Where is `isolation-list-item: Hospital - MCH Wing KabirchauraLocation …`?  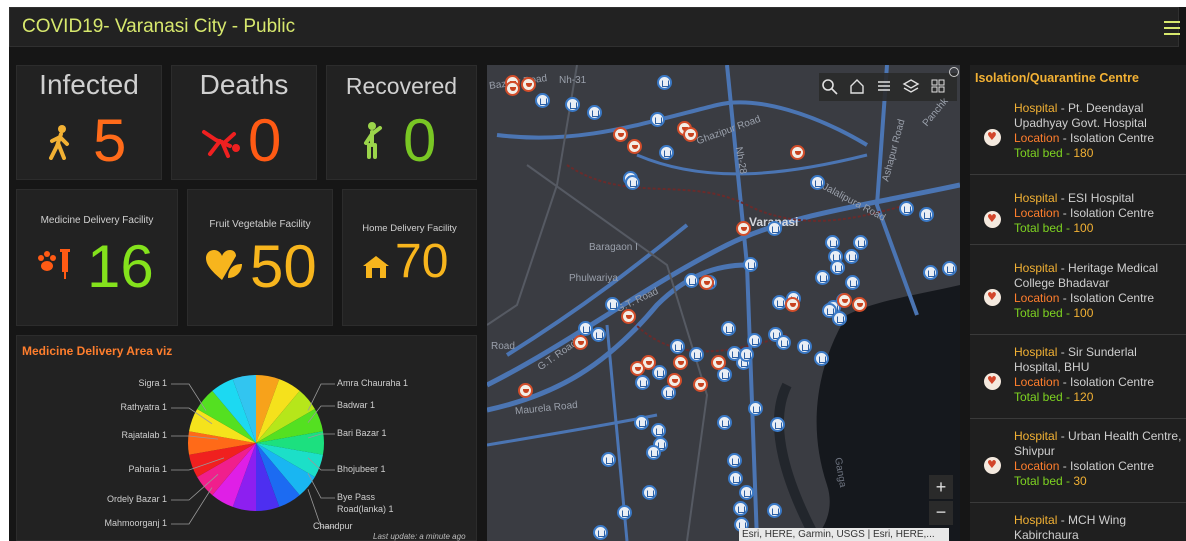 isolation-list-item: Hospital - MCH Wing KabirchauraLocation … is located at coordinates (1078, 522).